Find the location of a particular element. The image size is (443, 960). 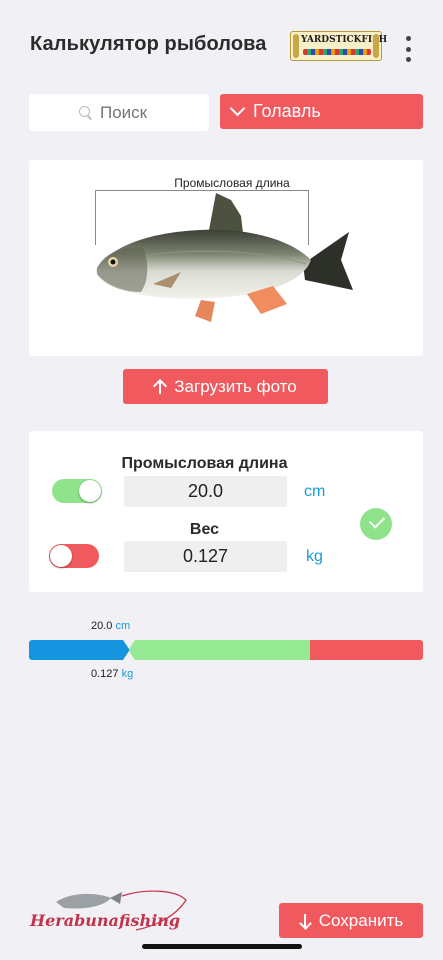

logo-scroll-left is located at coordinates (296, 46).